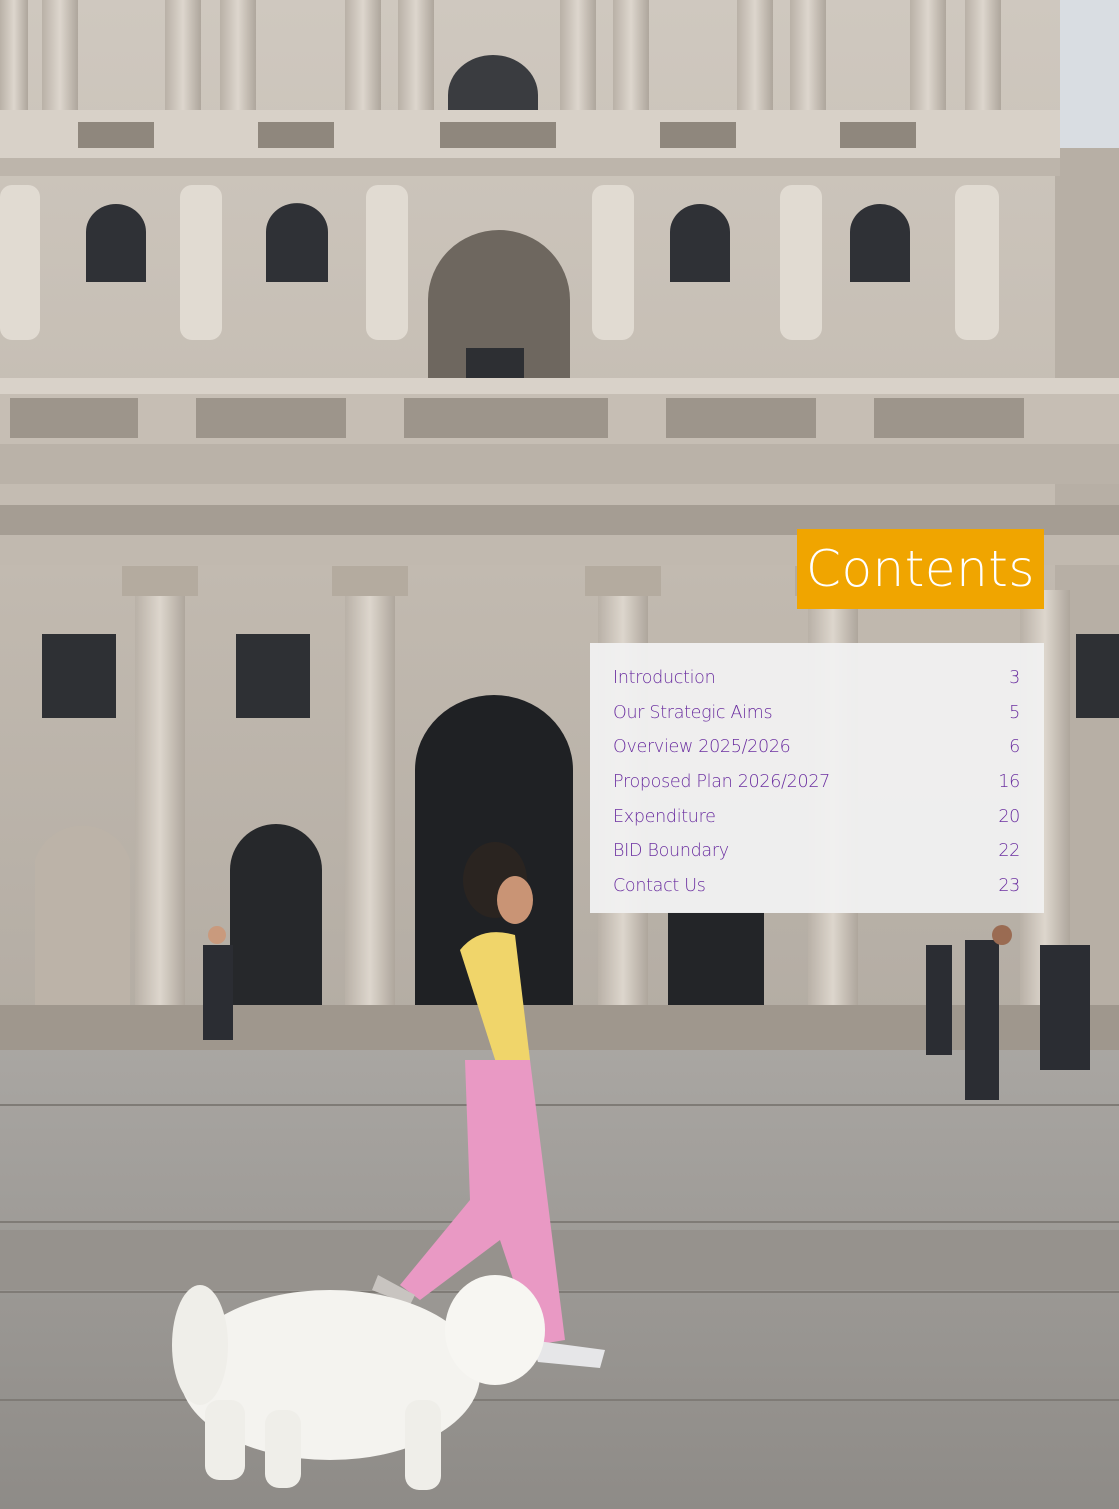  I want to click on toc-item-bid-boundary: BID Boundary 22, so click(816, 851).